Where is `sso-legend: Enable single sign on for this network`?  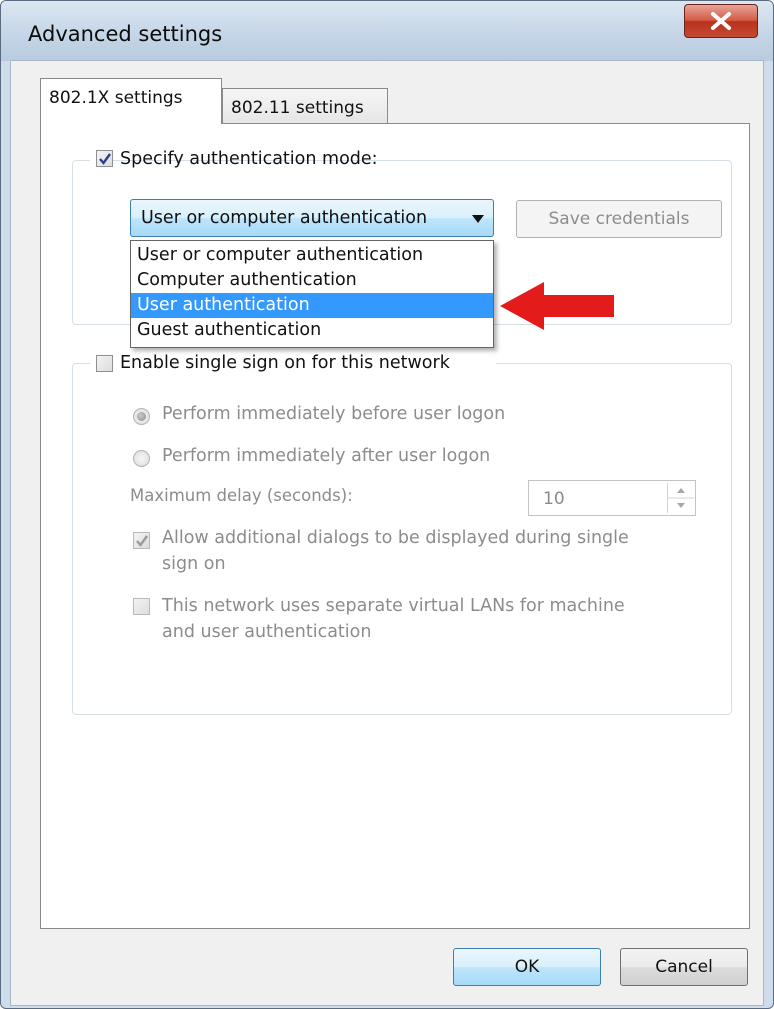
sso-legend: Enable single sign on for this network is located at coordinates (293, 365).